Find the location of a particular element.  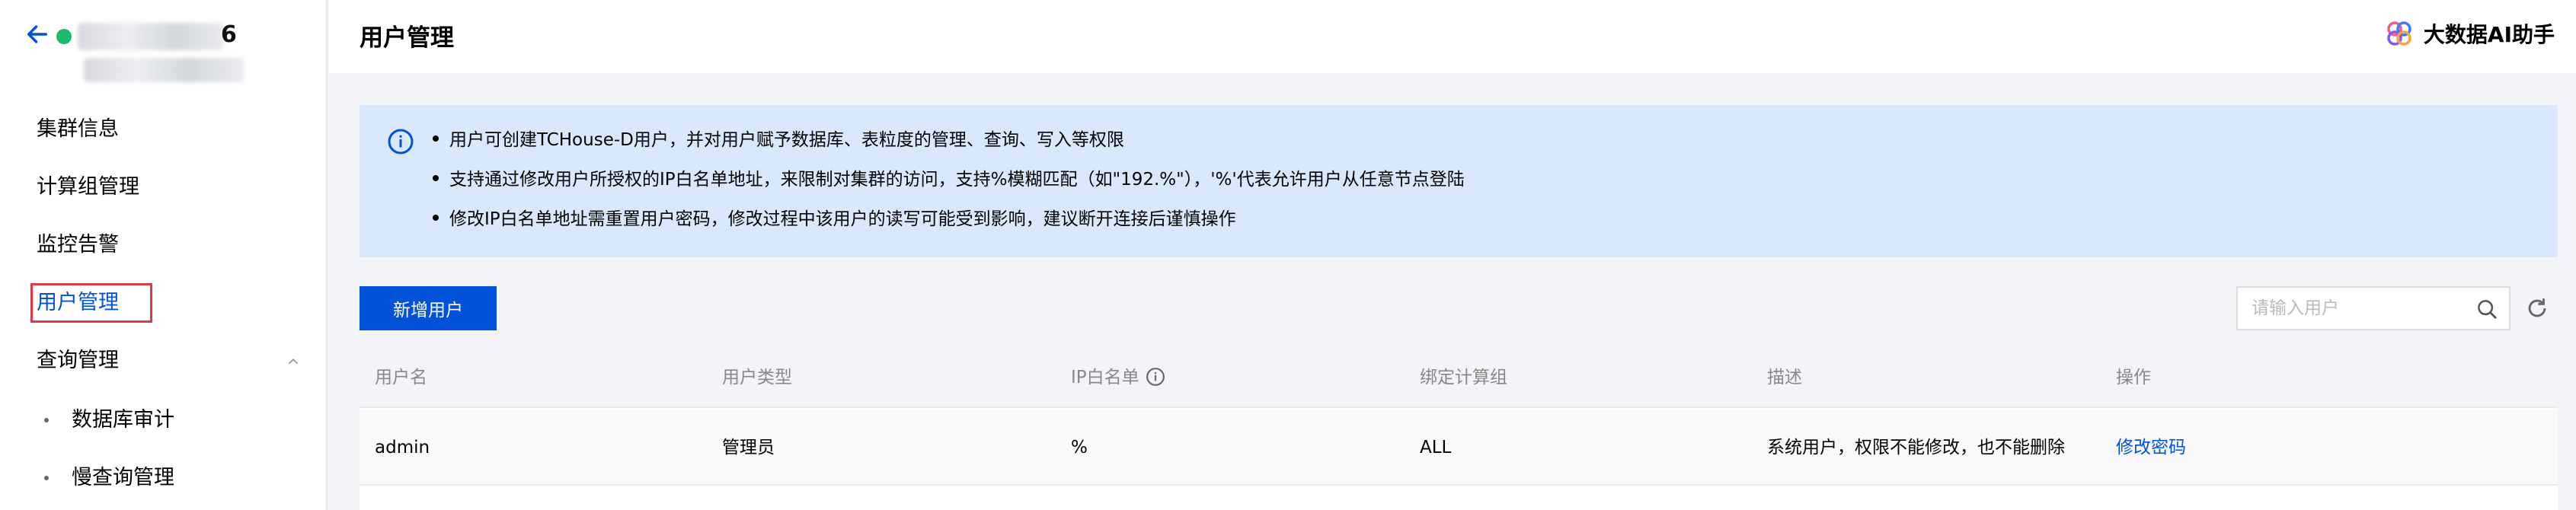

sidebar: 6 集群信息 计算组管理 监控告警 用户管理 查询管理 数据库审计 慢查询管理 is located at coordinates (164, 255).